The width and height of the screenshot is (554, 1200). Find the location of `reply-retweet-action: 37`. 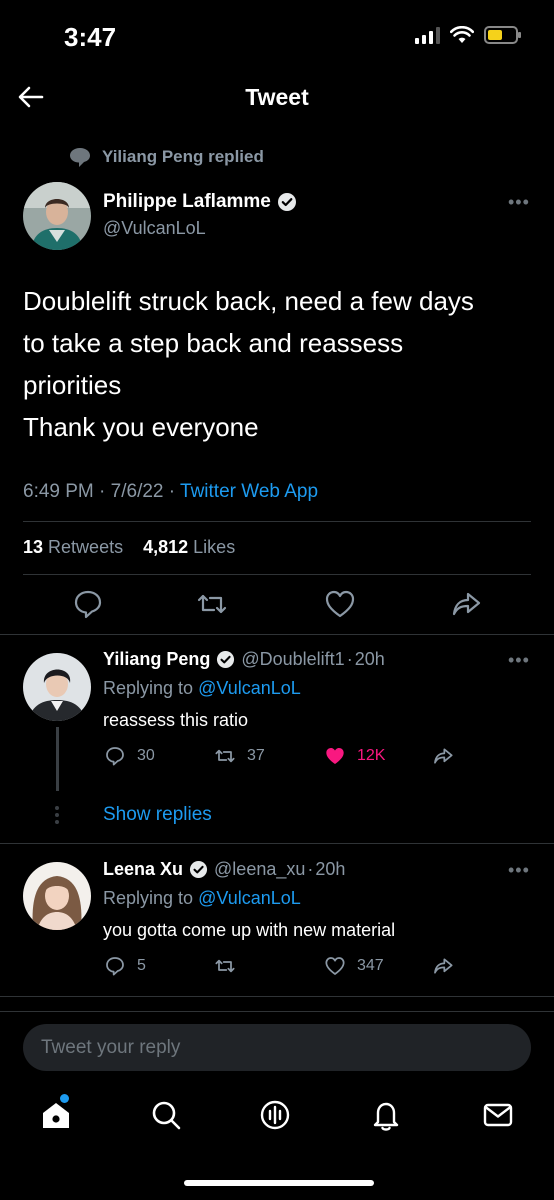

reply-retweet-action: 37 is located at coordinates (239, 756).